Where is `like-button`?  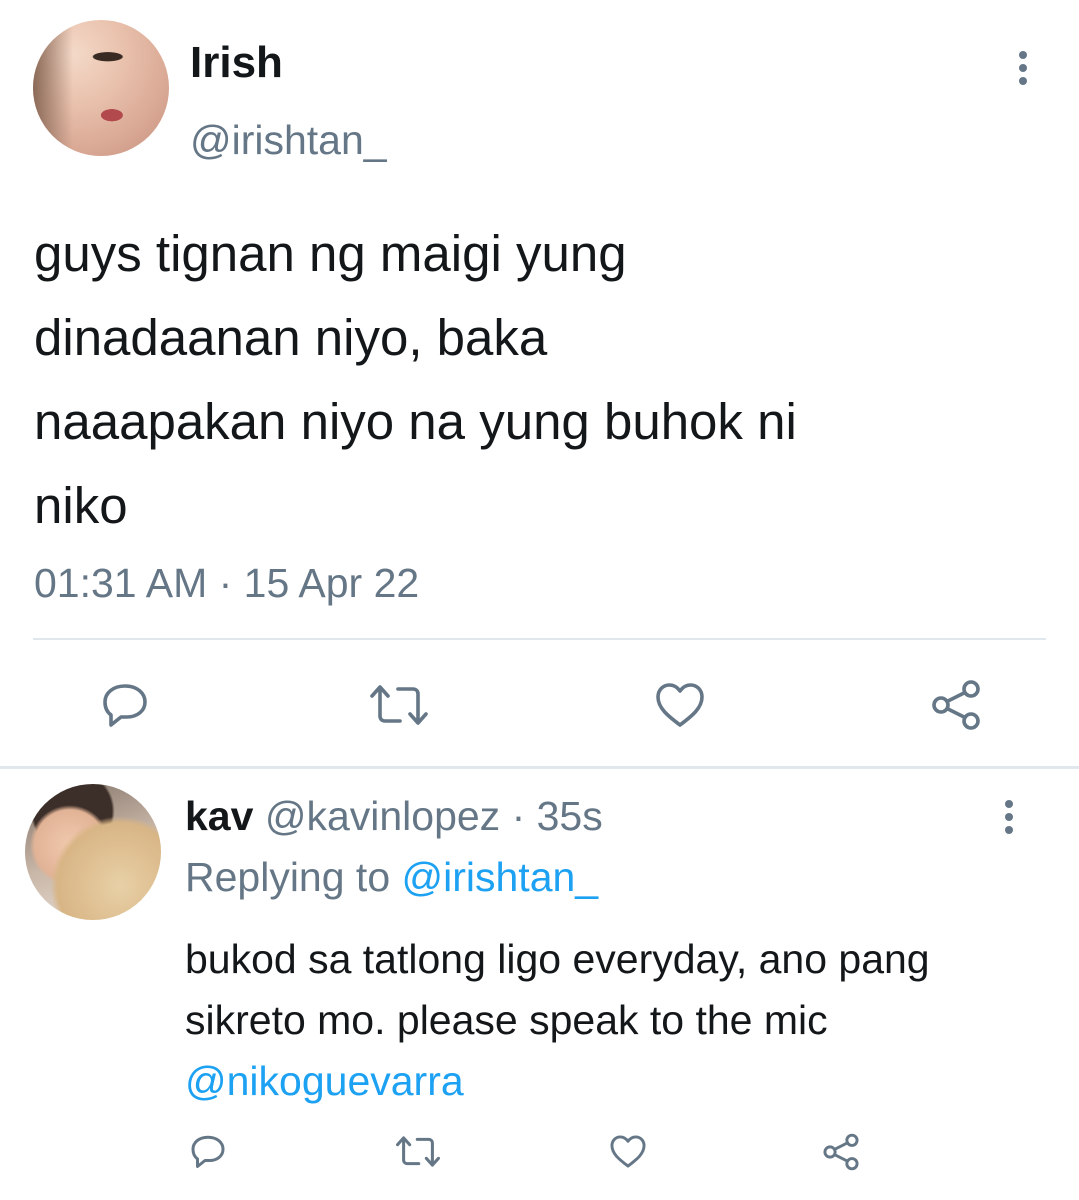
like-button is located at coordinates (680, 705).